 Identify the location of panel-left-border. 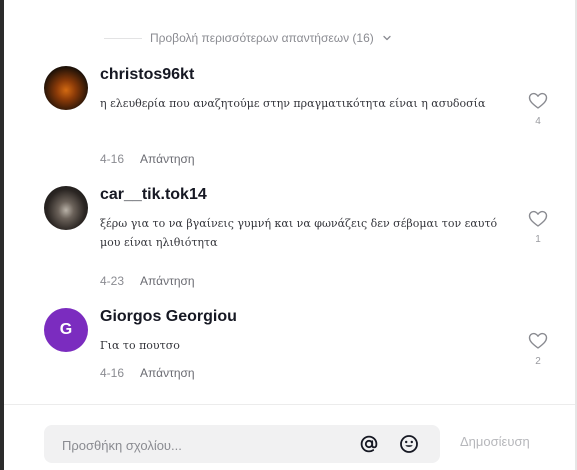
(2, 235).